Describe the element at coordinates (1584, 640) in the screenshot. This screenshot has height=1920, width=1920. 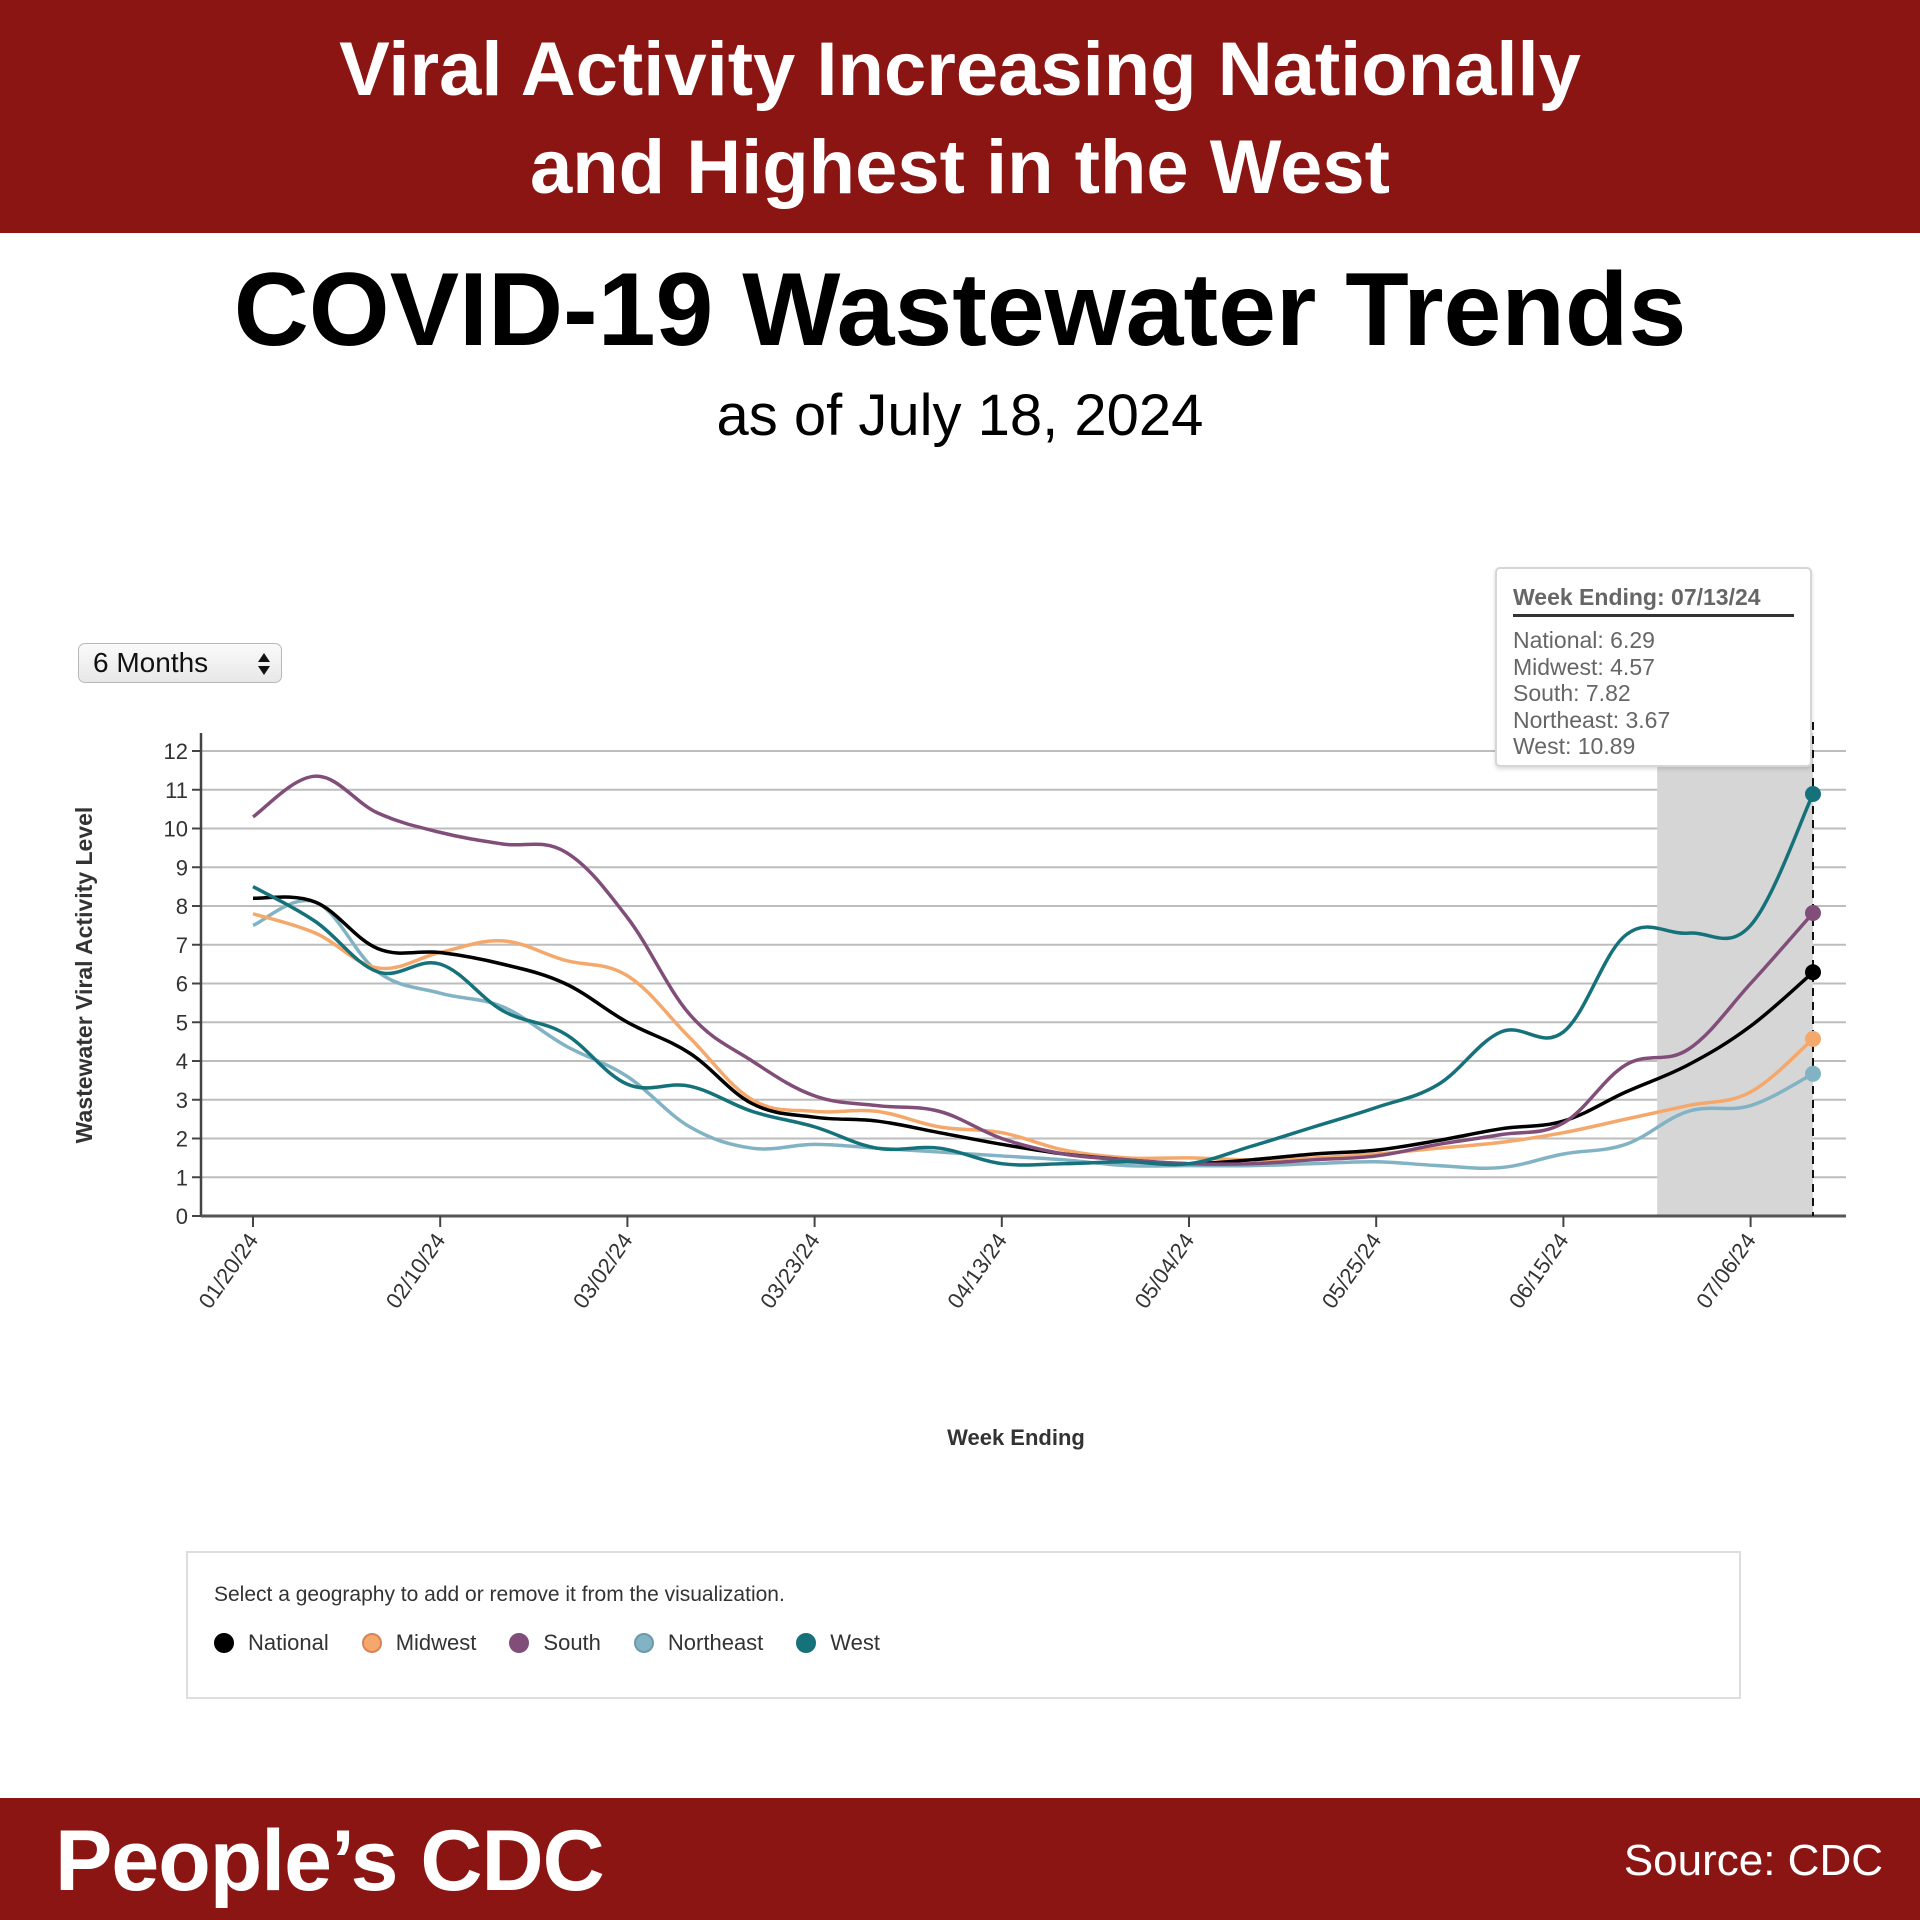
I see `tooltip-row-national: National: 6.29` at that location.